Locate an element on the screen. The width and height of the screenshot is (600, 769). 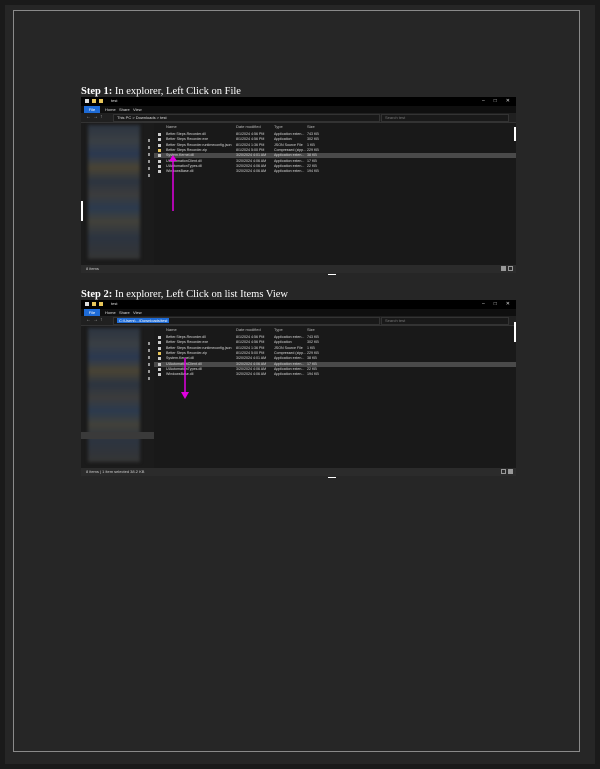
file-size: 194 KB is located at coordinates (313, 171).